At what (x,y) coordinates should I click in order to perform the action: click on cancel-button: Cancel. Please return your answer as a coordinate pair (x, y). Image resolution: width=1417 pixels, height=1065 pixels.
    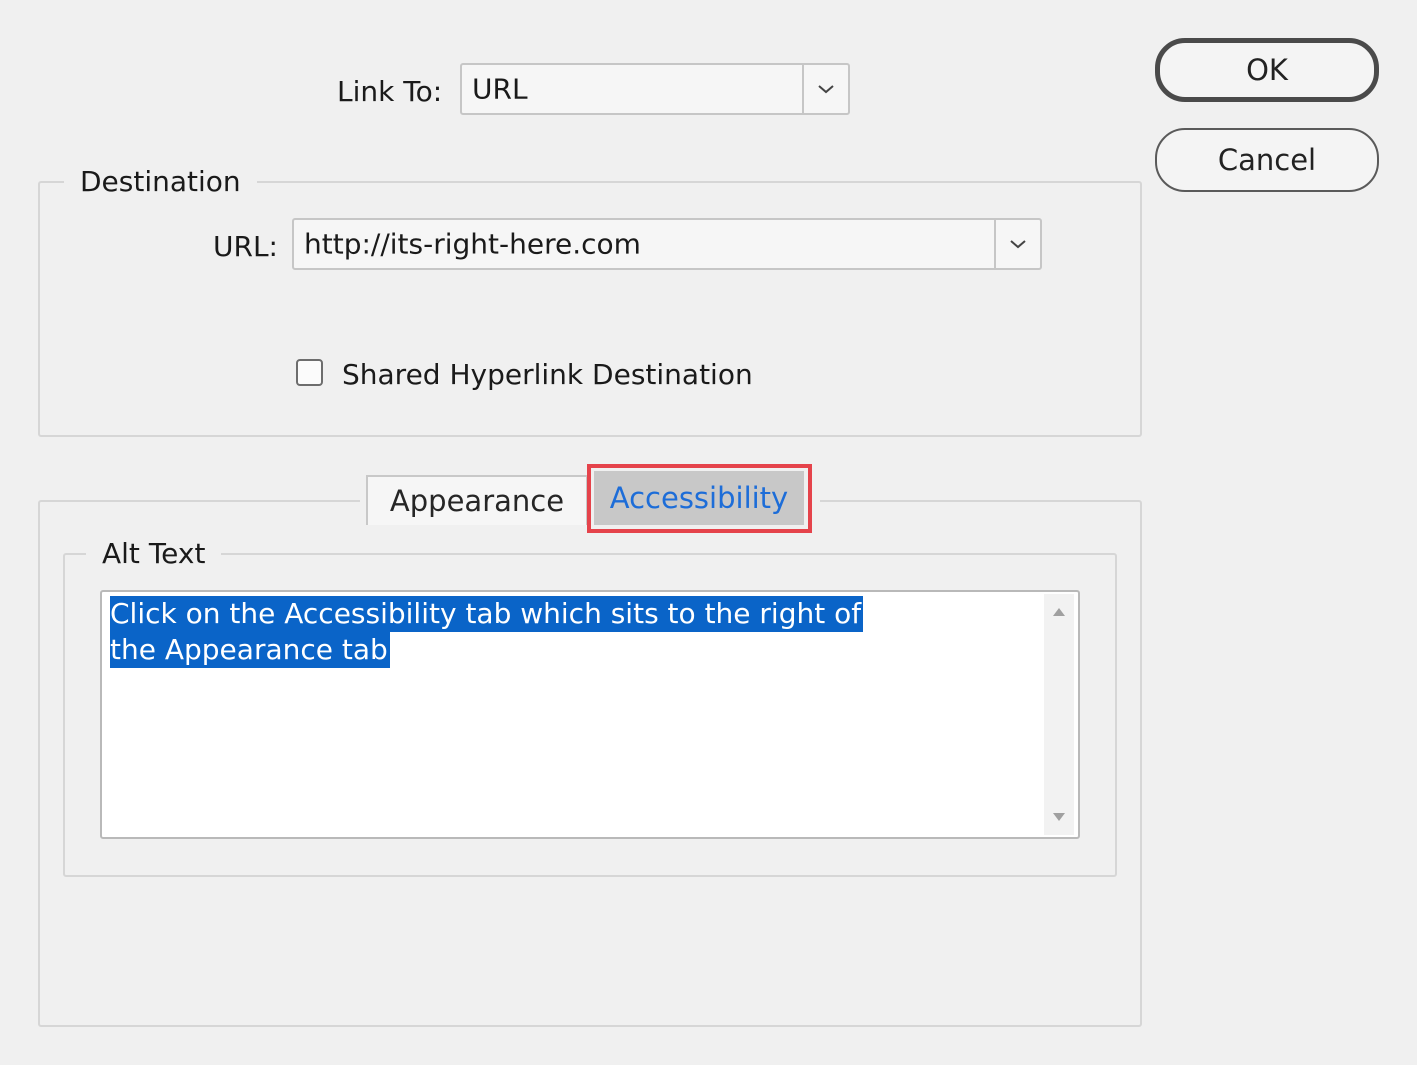
    Looking at the image, I should click on (1267, 160).